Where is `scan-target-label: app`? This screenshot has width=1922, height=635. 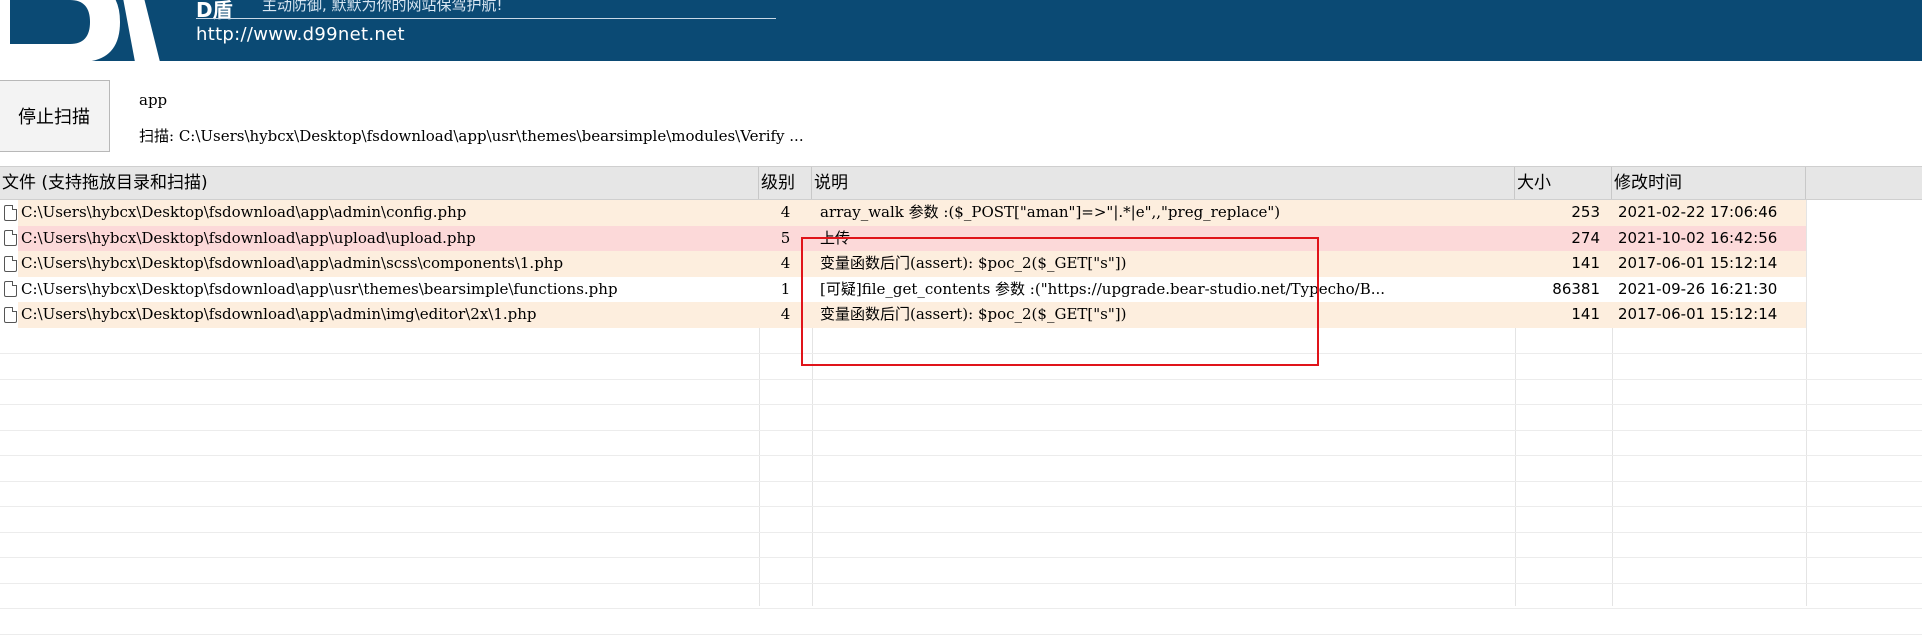 scan-target-label: app is located at coordinates (153, 100).